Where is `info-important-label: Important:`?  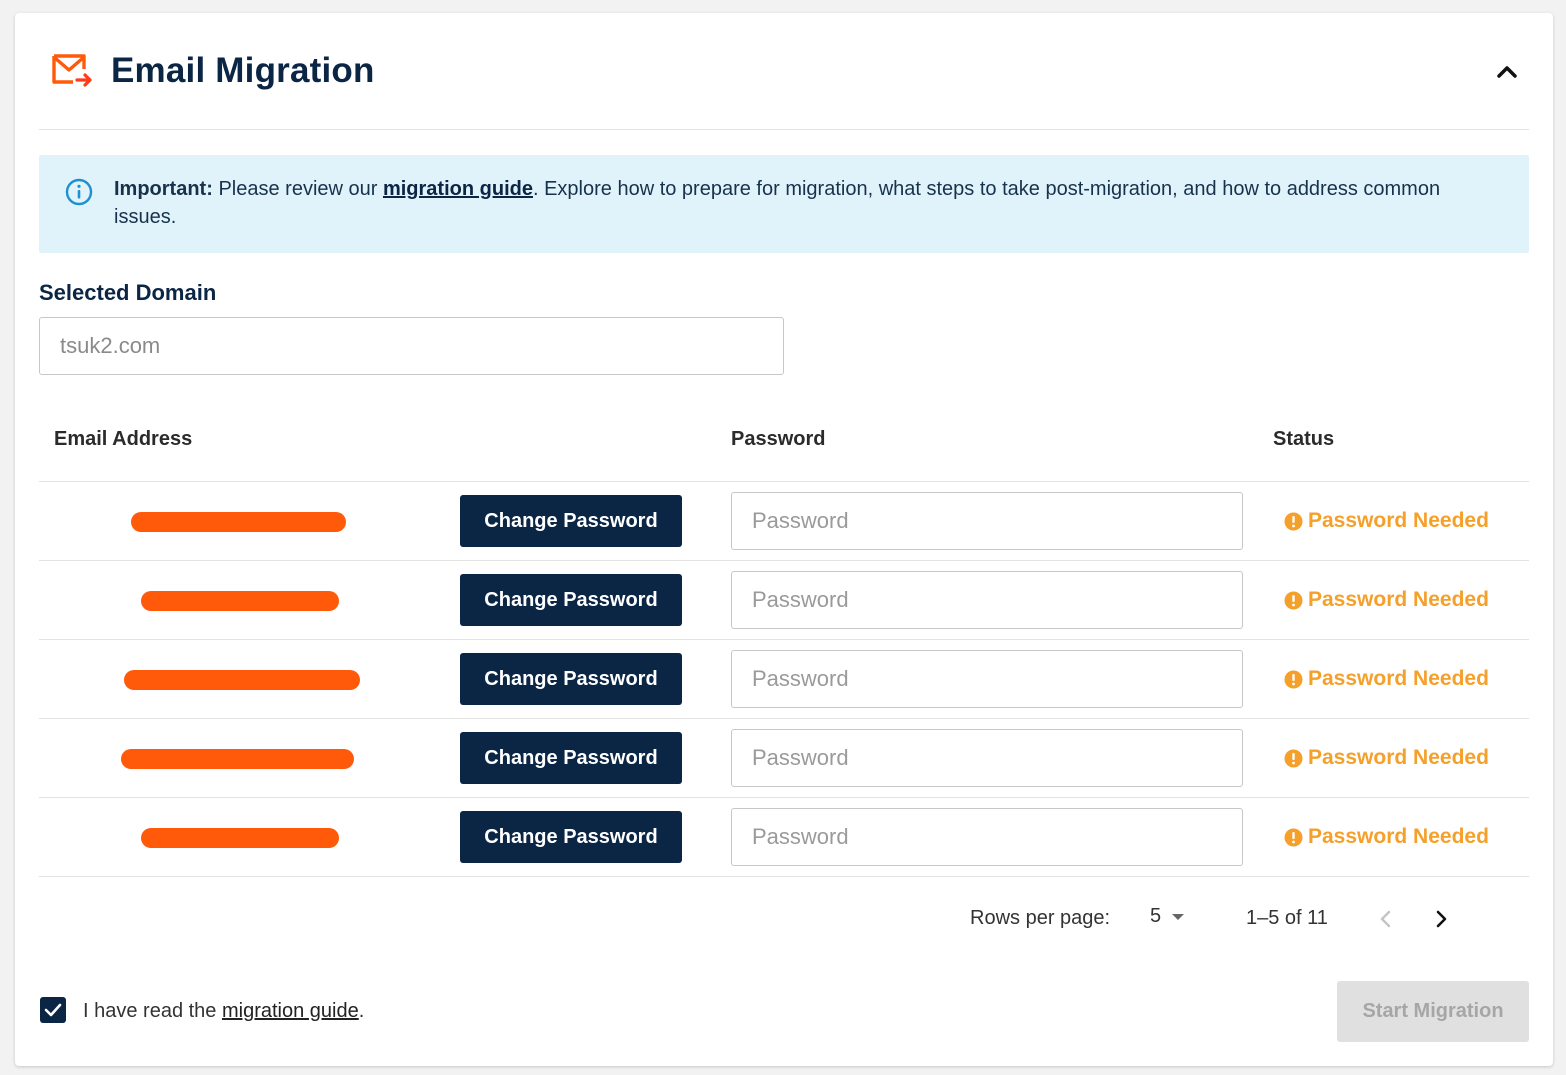
info-important-label: Important: is located at coordinates (163, 189).